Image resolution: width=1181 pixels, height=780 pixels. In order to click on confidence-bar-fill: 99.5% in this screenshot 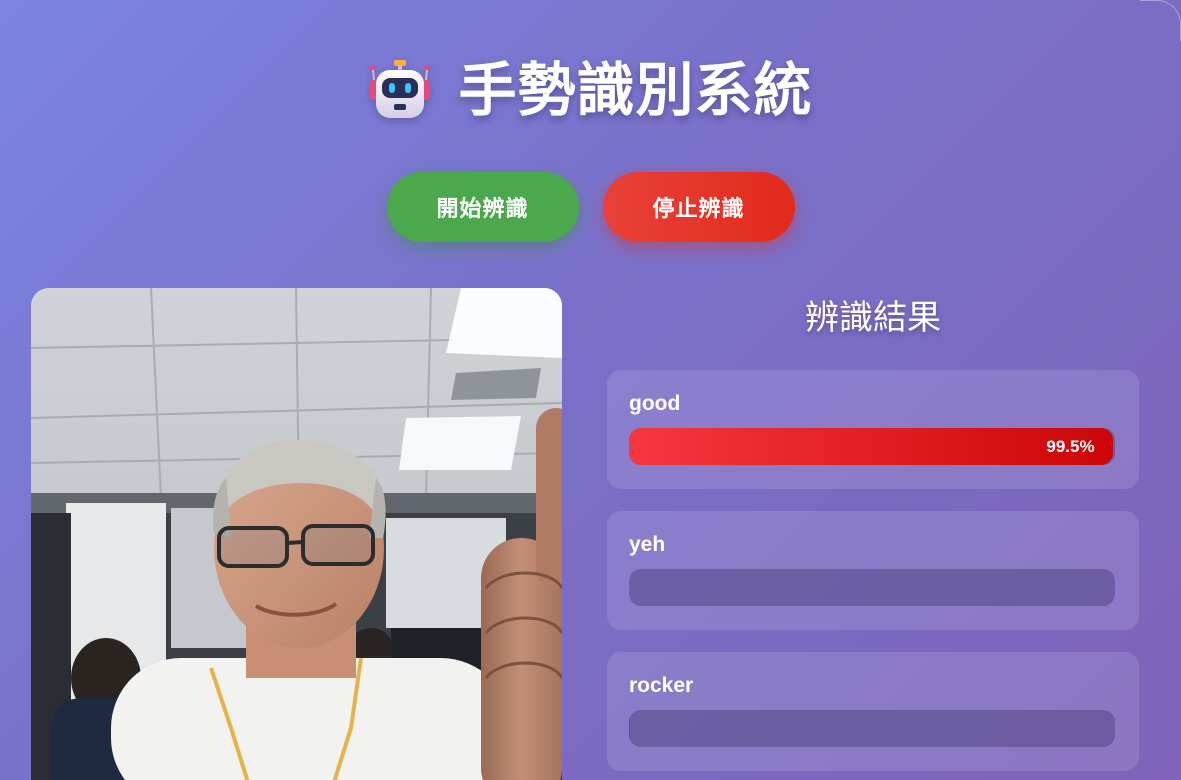, I will do `click(871, 446)`.